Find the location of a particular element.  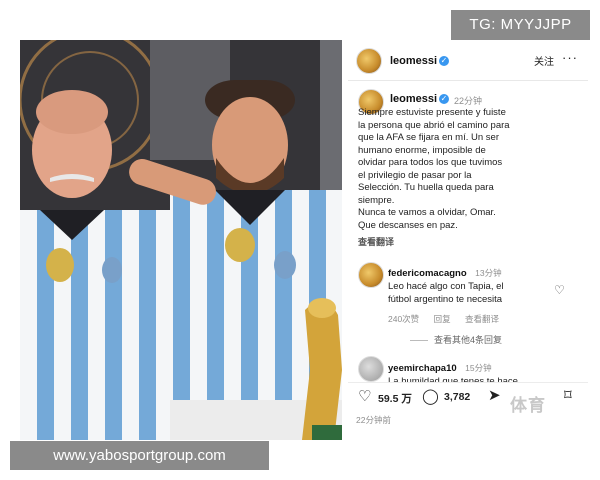

heart-icon: ♡ is located at coordinates (364, 396).